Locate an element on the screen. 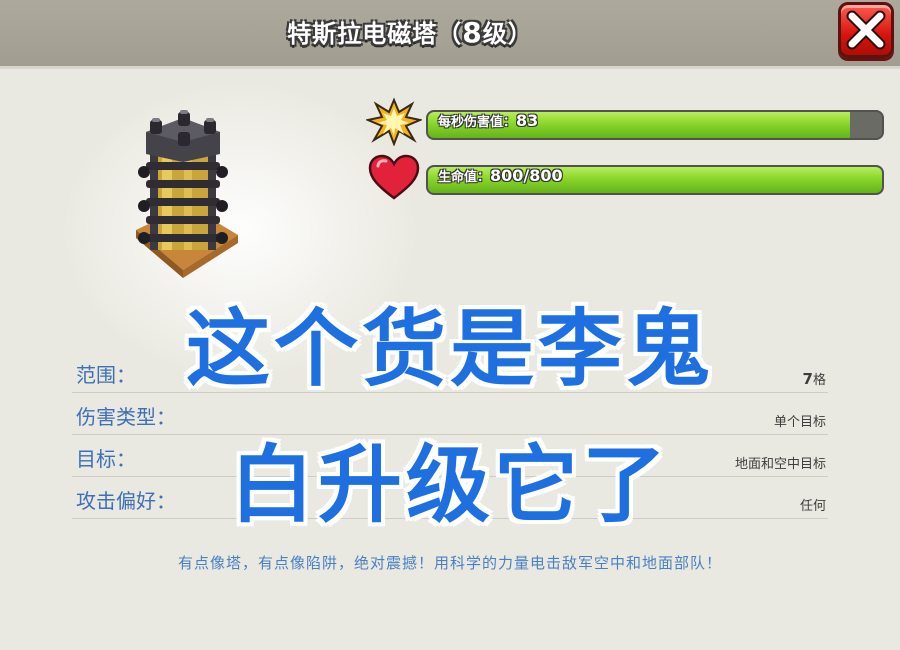 This screenshot has width=900, height=650. close-icon is located at coordinates (866, 30).